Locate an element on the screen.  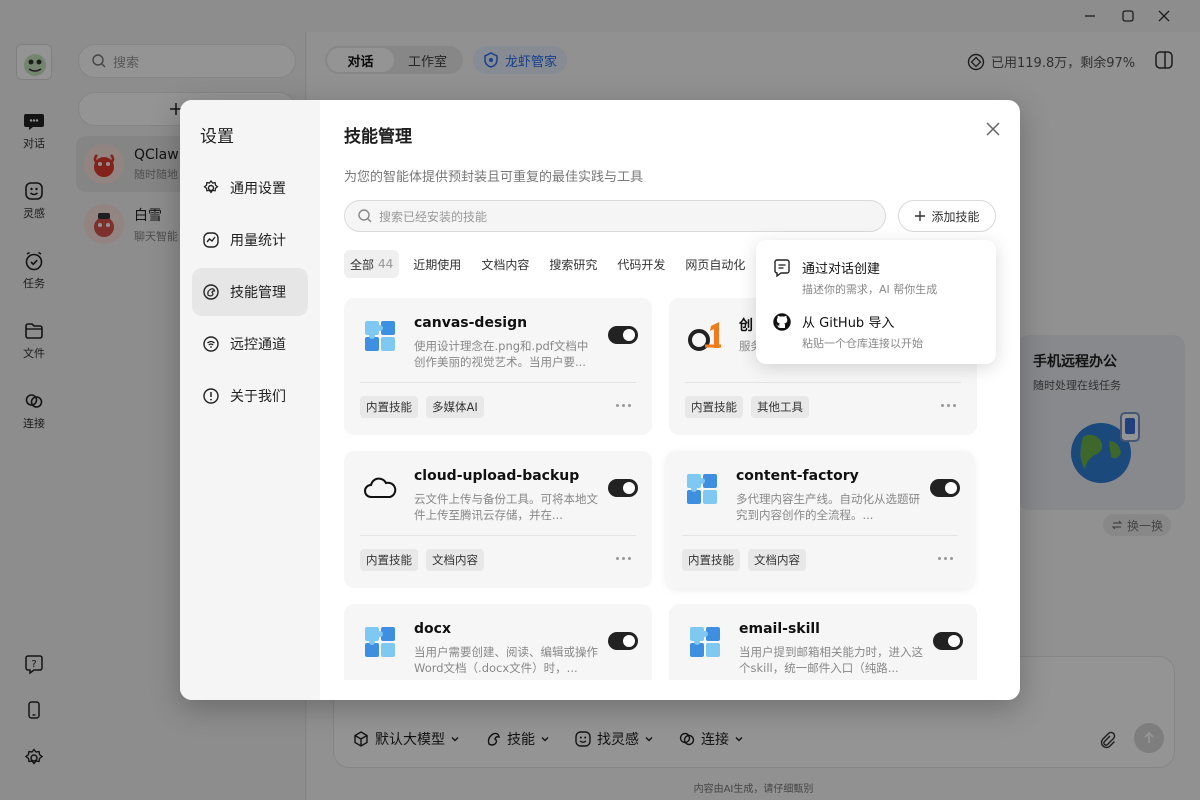
info-icon is located at coordinates (211, 396).